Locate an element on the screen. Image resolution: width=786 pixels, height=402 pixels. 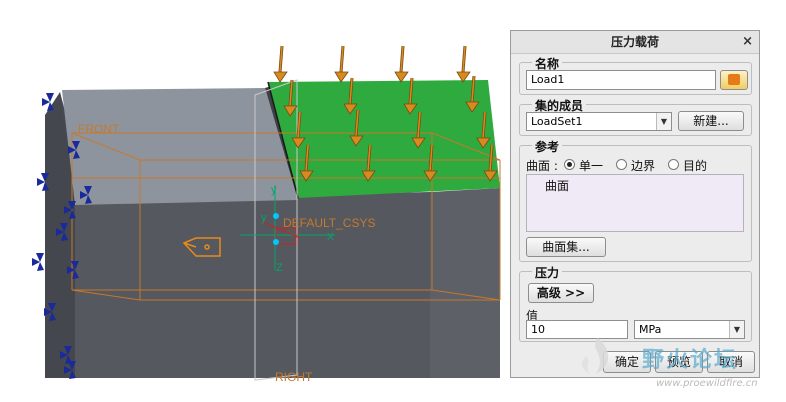
axis-y-label-top: y is located at coordinates (274, 190).